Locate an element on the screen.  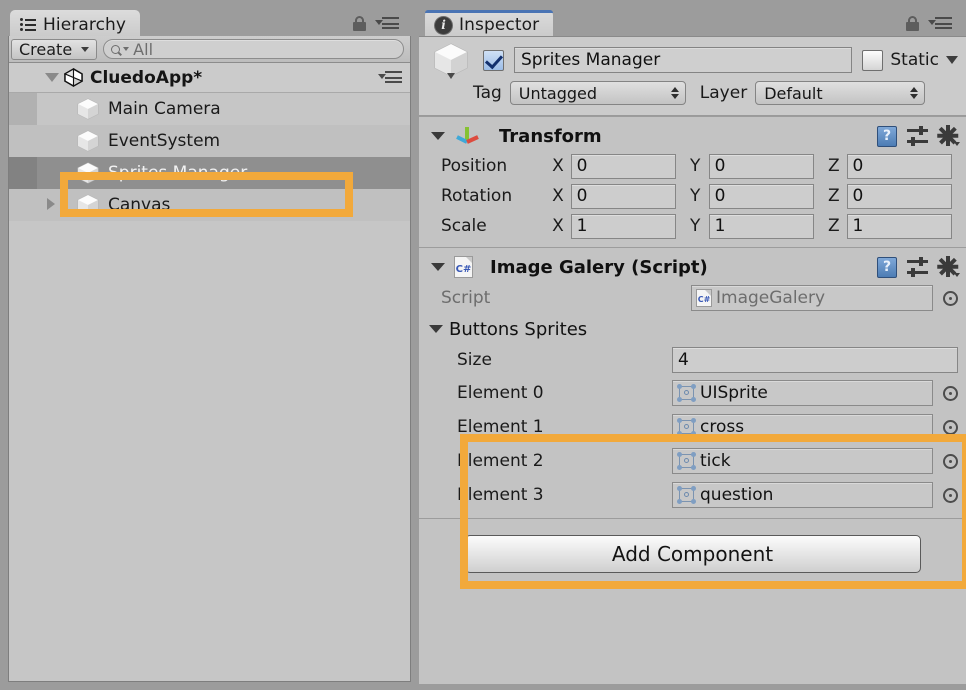
image-galery-component-header: C# Image Galery (Script) ? is located at coordinates (692, 267).